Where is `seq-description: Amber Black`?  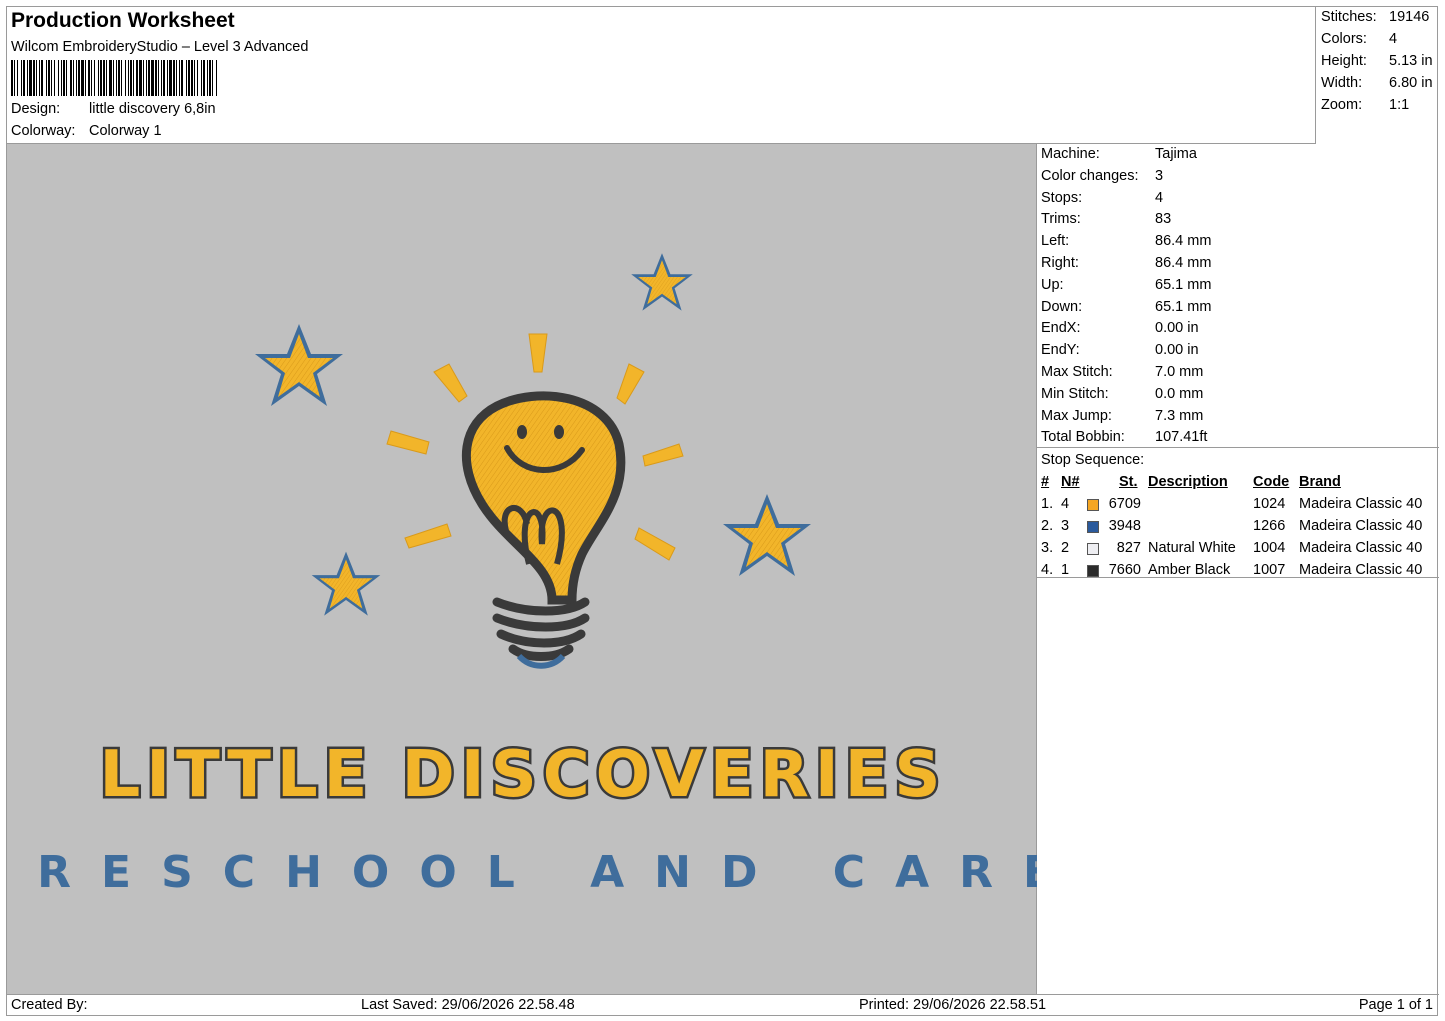
seq-description: Amber Black is located at coordinates (1189, 570).